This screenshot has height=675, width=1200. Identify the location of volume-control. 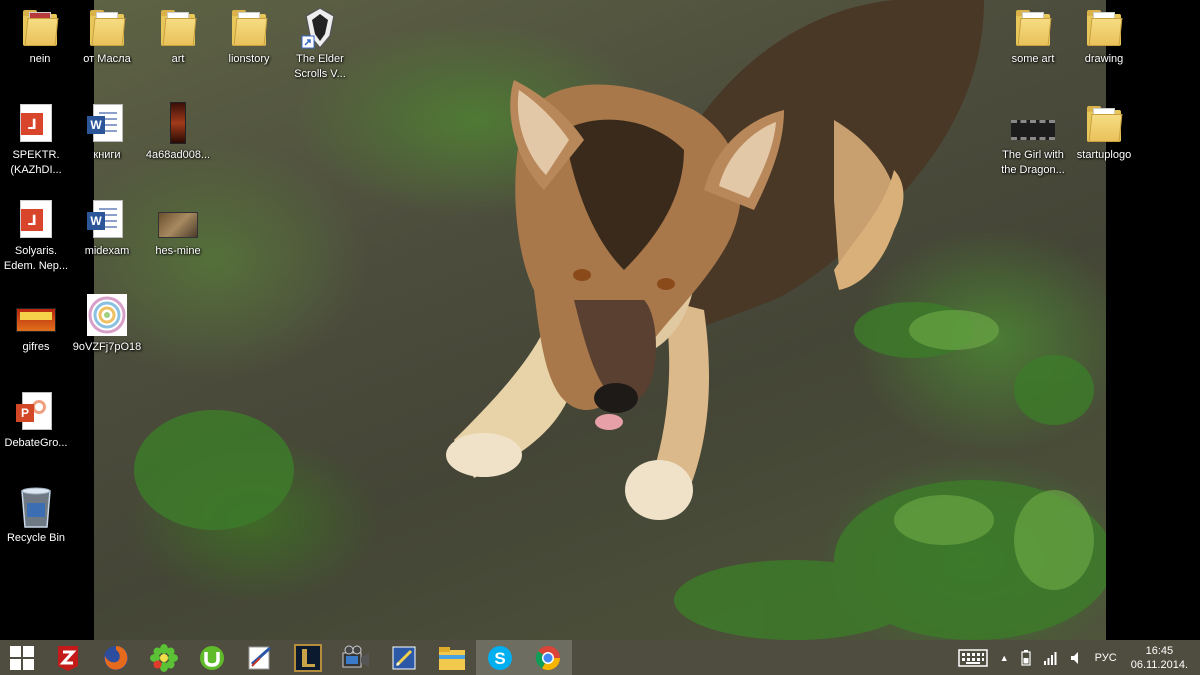
(1076, 658).